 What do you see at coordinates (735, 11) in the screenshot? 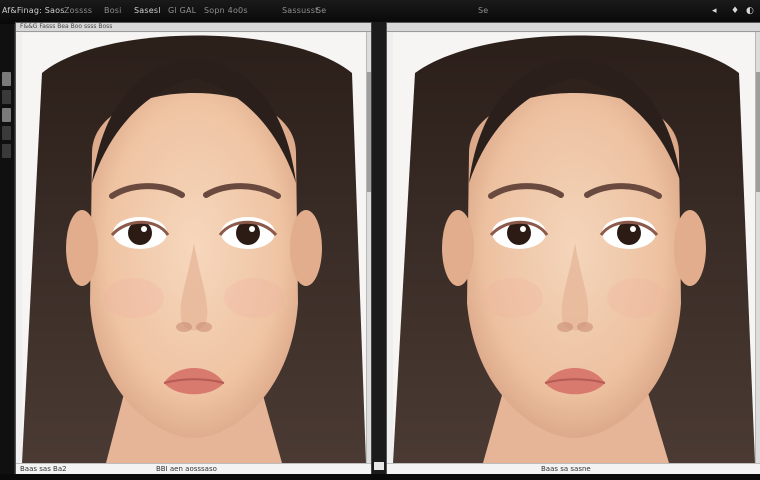
I see `diamond-icon: ♦` at bounding box center [735, 11].